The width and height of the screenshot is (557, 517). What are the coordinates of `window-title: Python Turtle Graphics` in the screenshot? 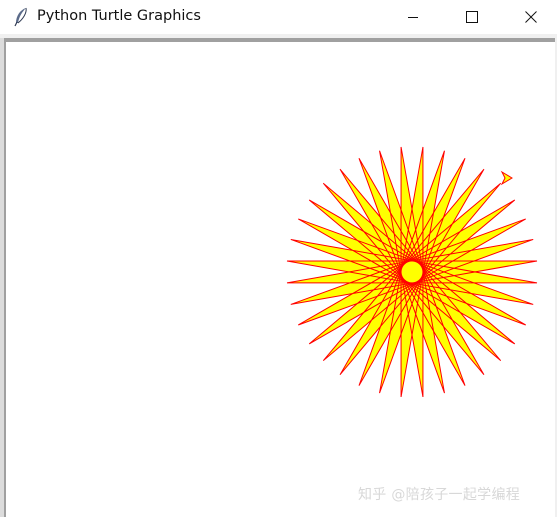 It's located at (119, 16).